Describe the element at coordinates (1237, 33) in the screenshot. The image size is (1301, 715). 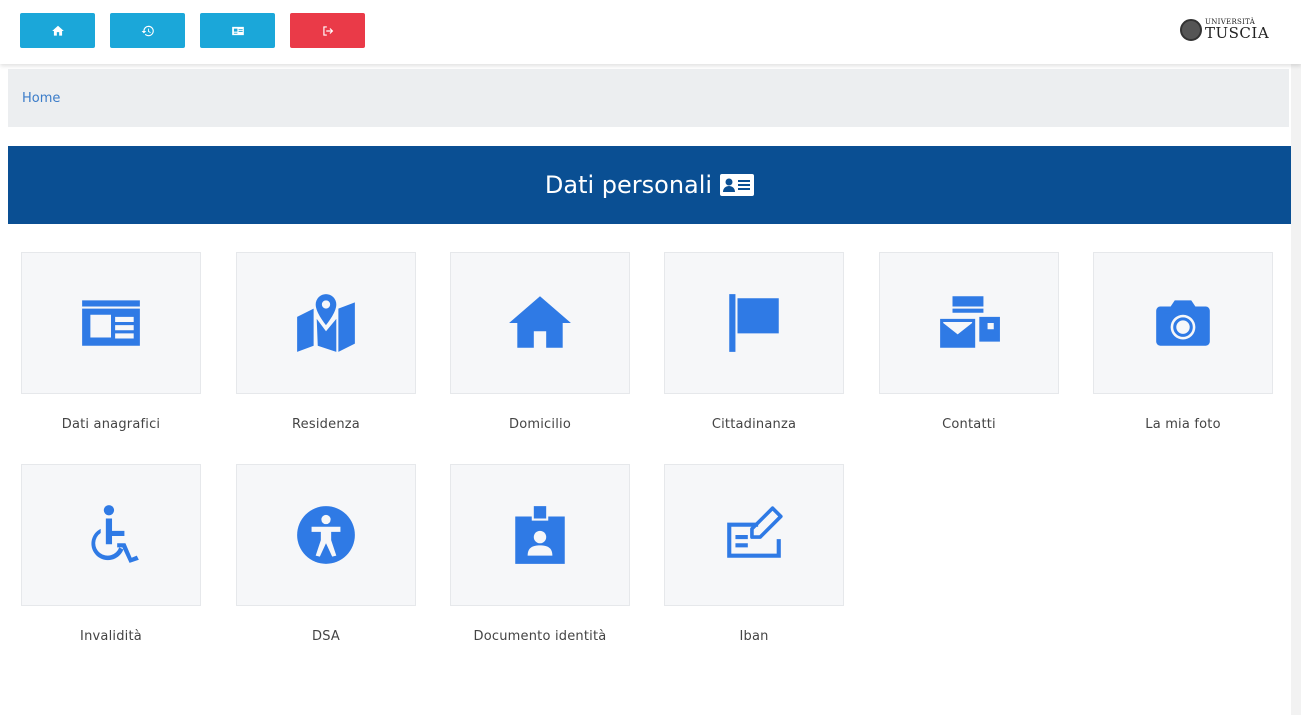
I see `logo-text-big: TUSCIA` at that location.